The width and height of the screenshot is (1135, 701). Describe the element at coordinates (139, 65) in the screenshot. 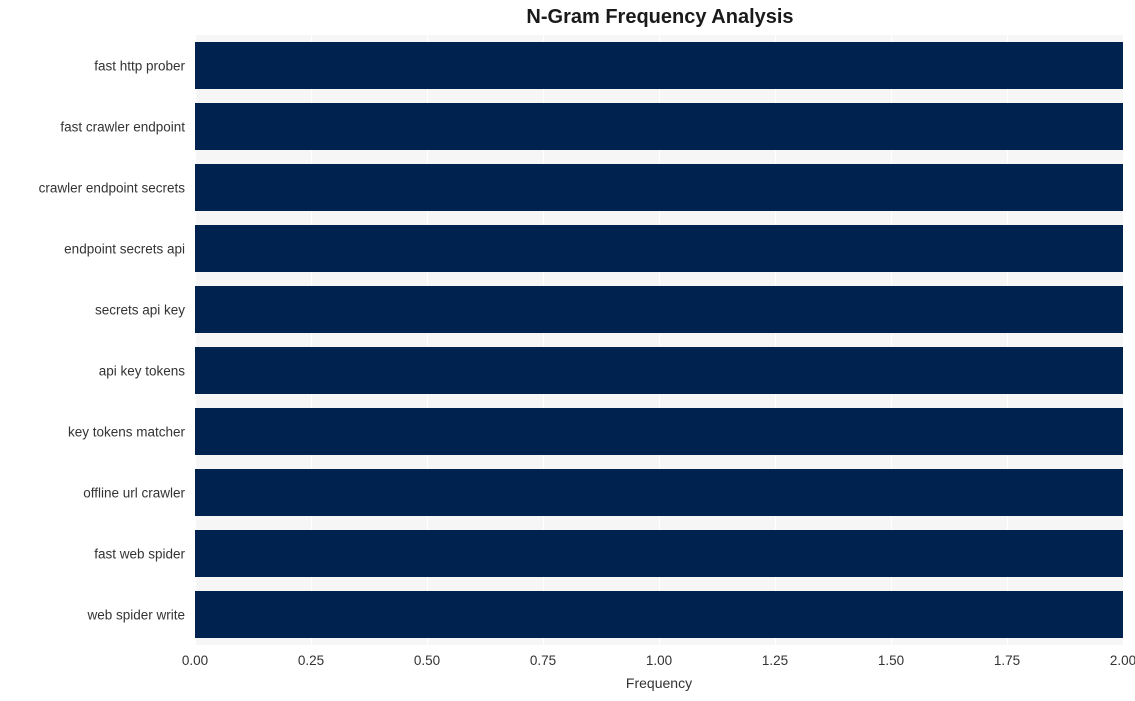

I see `y-axis-tick-label: fast http prober` at that location.